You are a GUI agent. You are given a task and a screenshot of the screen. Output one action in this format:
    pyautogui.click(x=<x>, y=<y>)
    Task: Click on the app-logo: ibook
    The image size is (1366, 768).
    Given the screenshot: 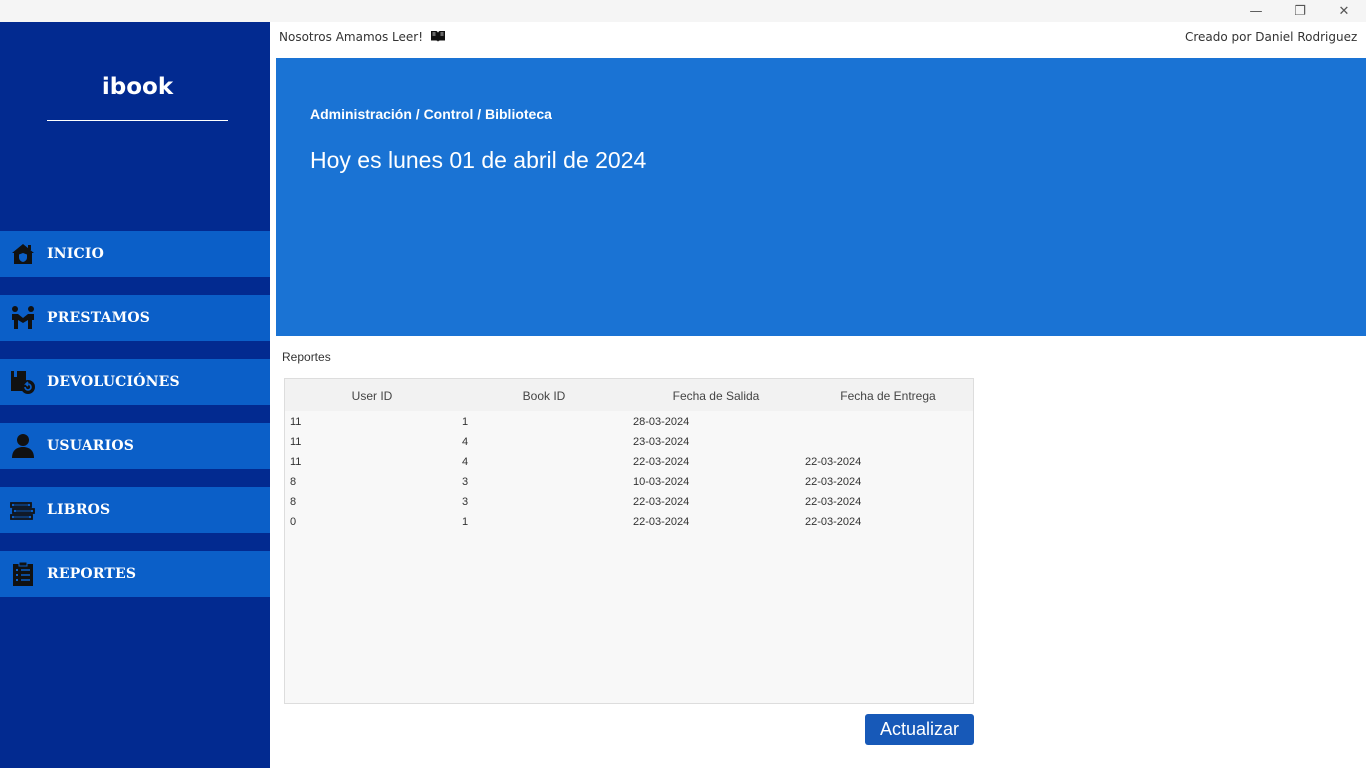 What is the action you would take?
    pyautogui.click(x=137, y=87)
    